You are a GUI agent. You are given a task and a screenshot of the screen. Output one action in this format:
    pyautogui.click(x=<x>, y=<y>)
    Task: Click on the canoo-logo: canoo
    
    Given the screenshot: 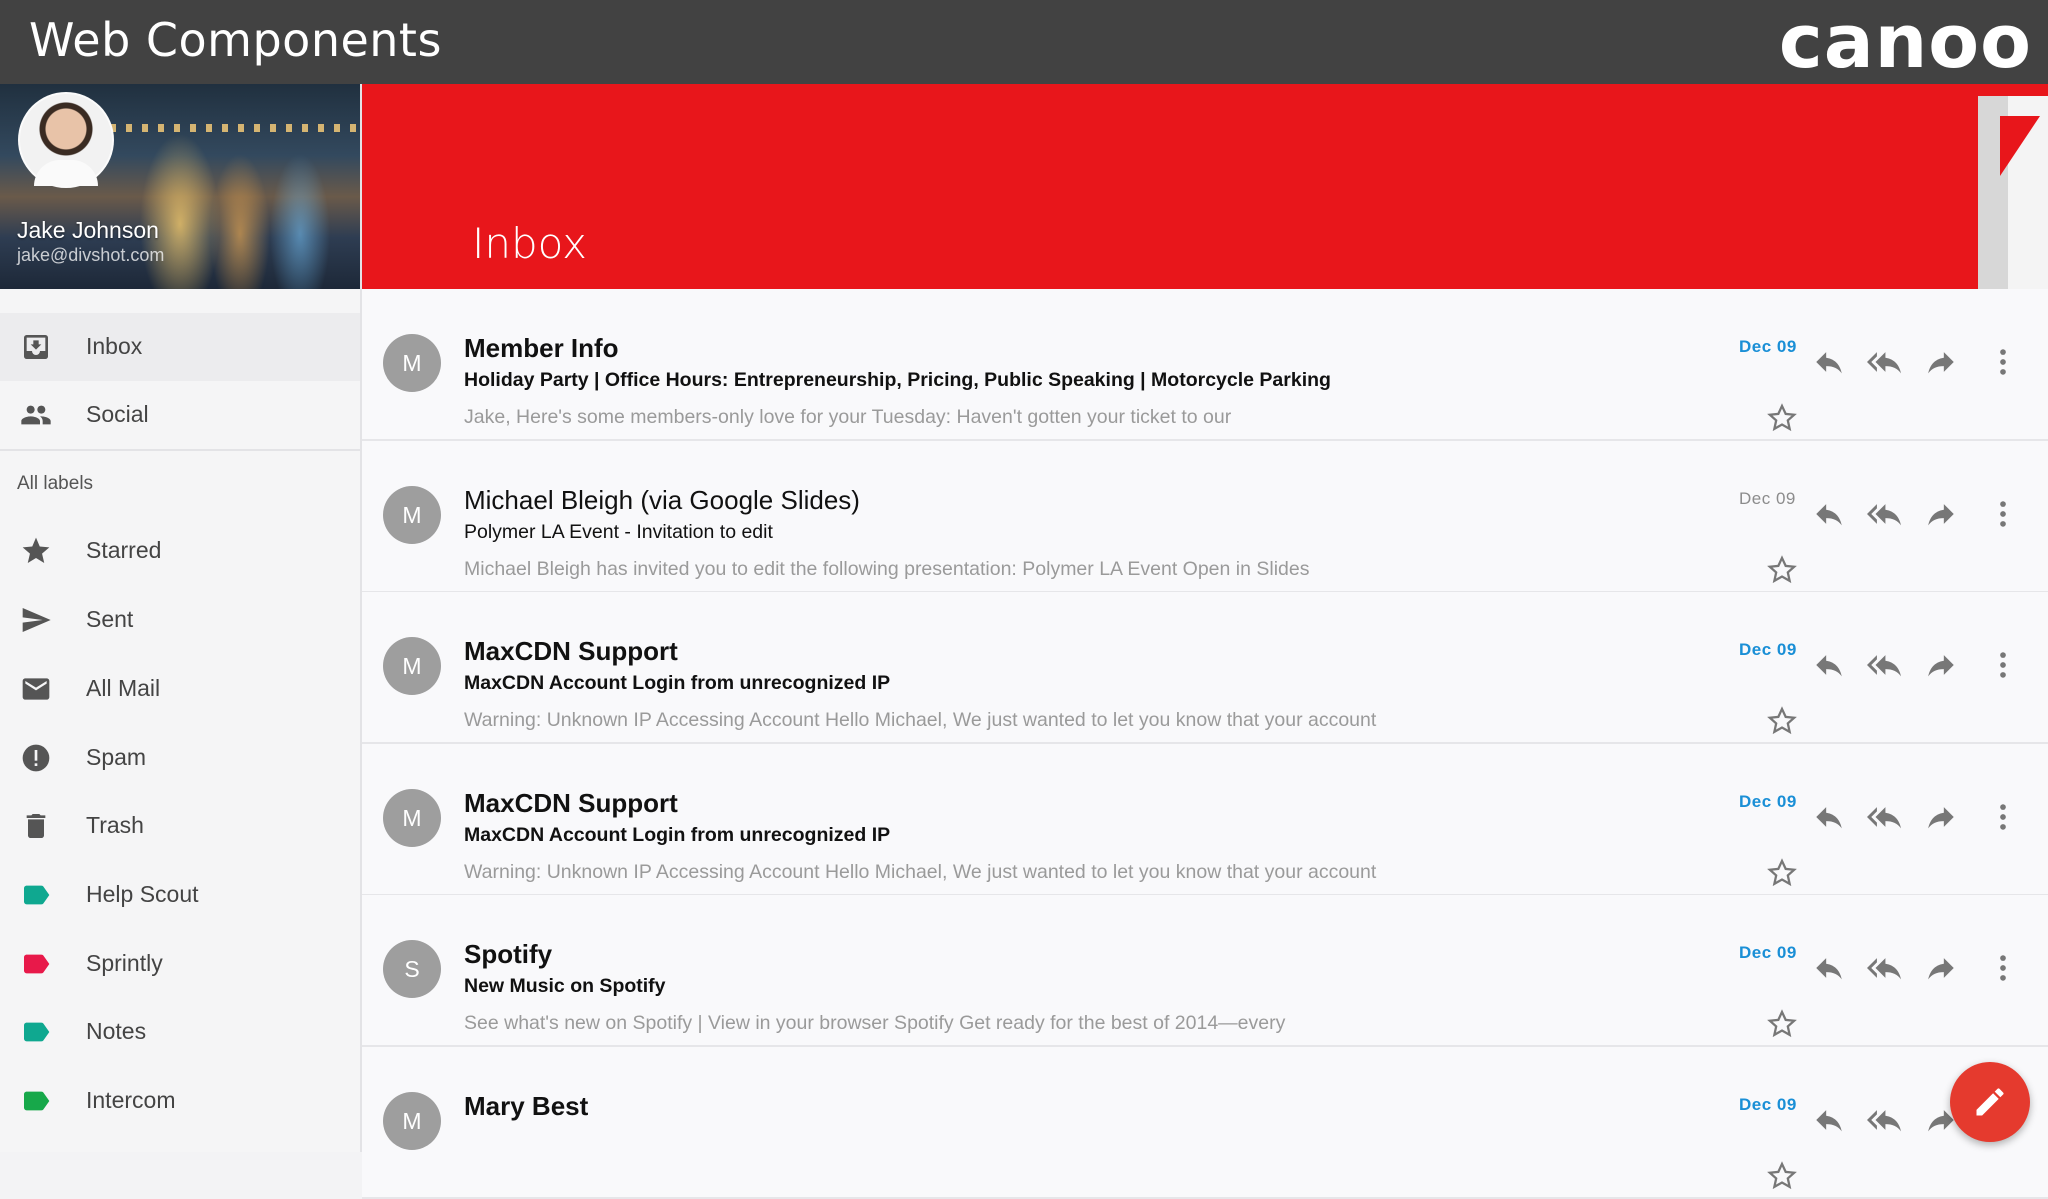 What is the action you would take?
    pyautogui.click(x=1905, y=42)
    